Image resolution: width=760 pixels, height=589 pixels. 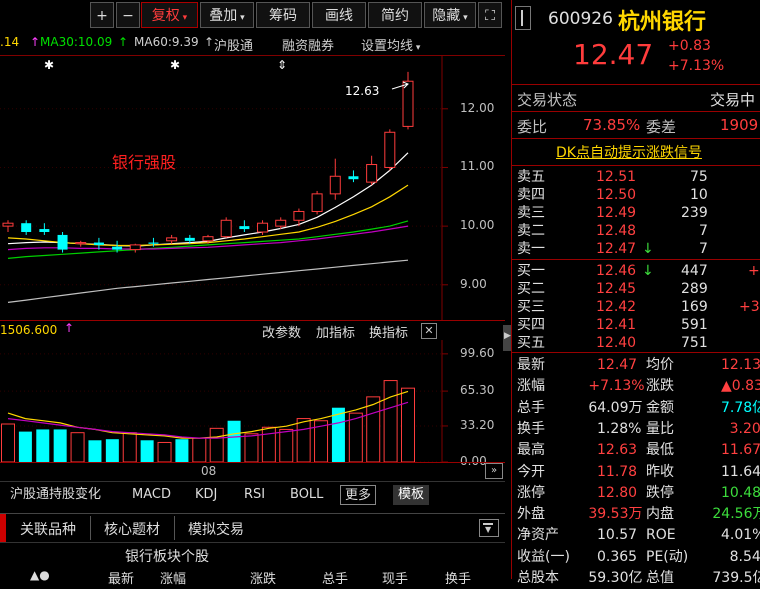 I want to click on double-chevron-right-icon: », so click(x=494, y=471).